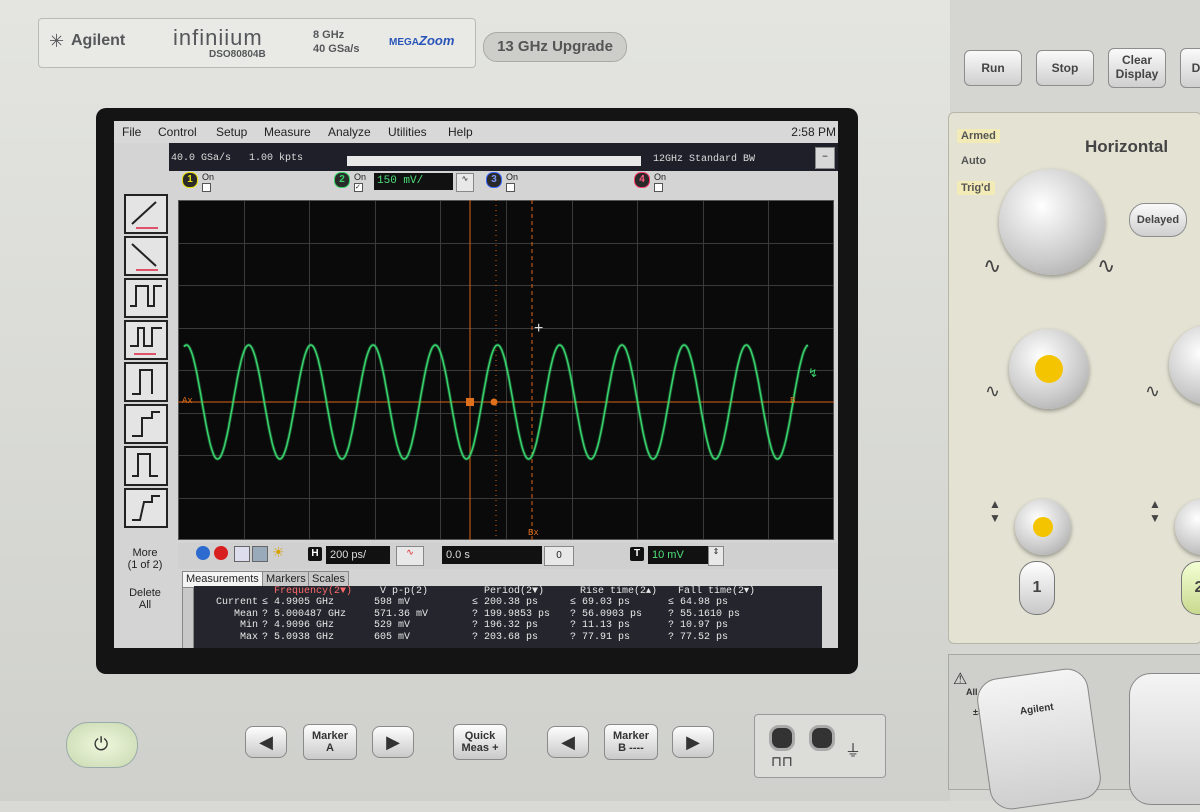  I want to click on vpp-column: V p-p(2) 598 mV 571.36 mV 529 mV 605 mV, so click(401, 614).